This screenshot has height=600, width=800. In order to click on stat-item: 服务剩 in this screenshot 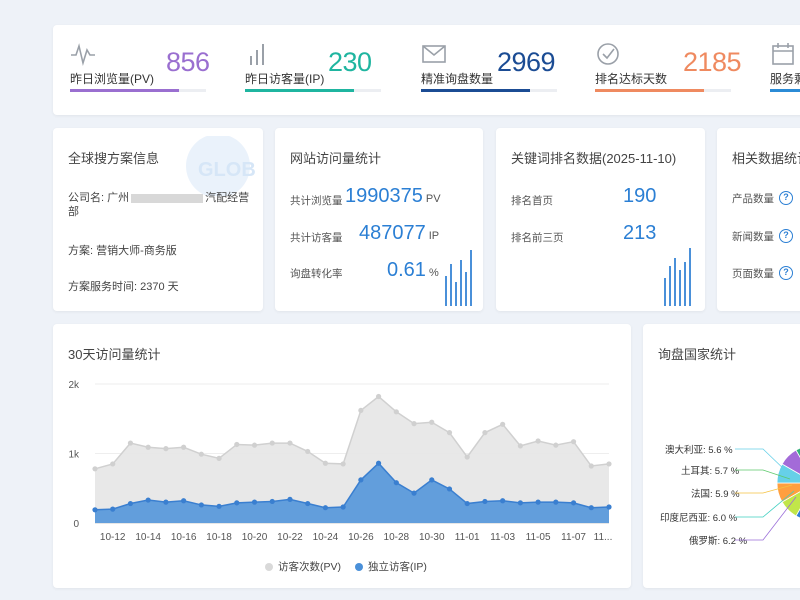, I will do `click(776, 70)`.